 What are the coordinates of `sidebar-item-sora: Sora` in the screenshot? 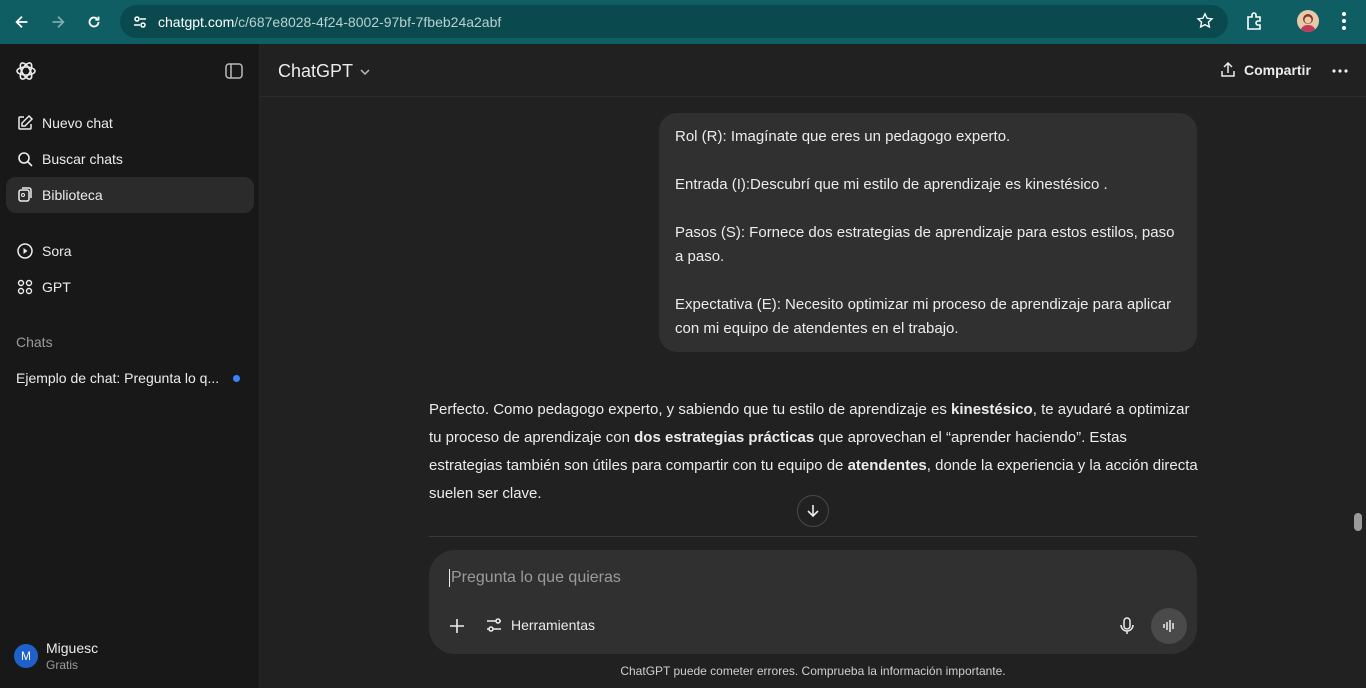 It's located at (130, 251).